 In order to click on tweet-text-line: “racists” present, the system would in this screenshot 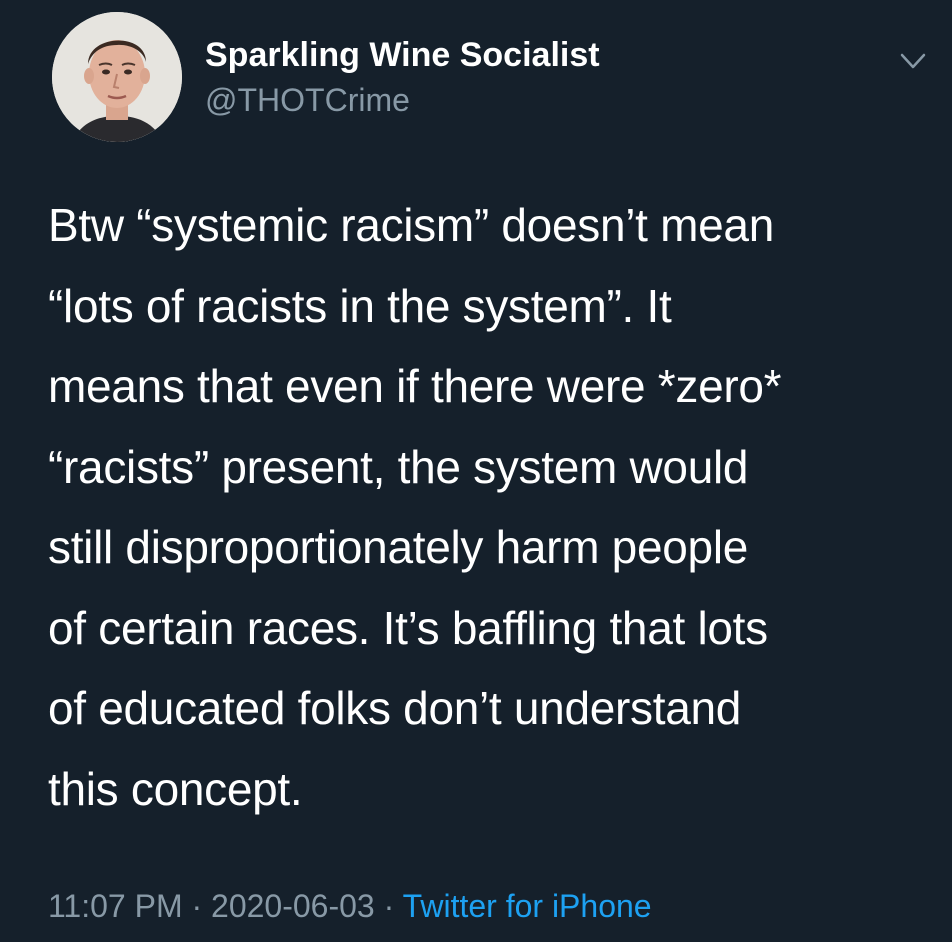, I will do `click(398, 466)`.